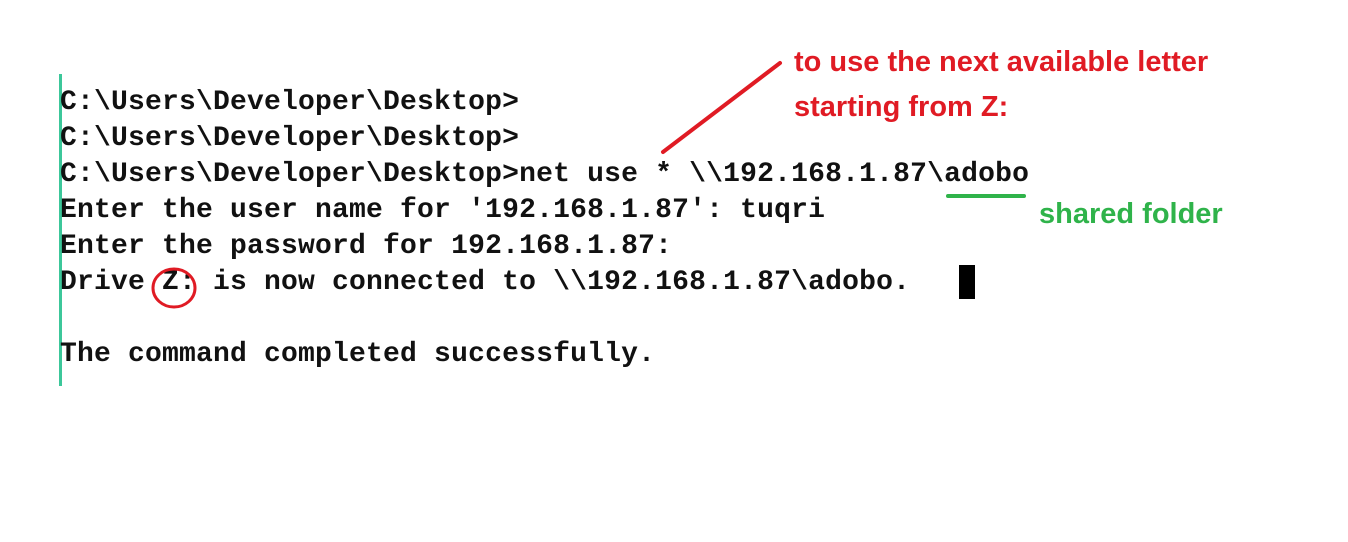 The height and width of the screenshot is (542, 1348). I want to click on terminal-line: Enter the password for 192.168.1.87:, so click(366, 246).